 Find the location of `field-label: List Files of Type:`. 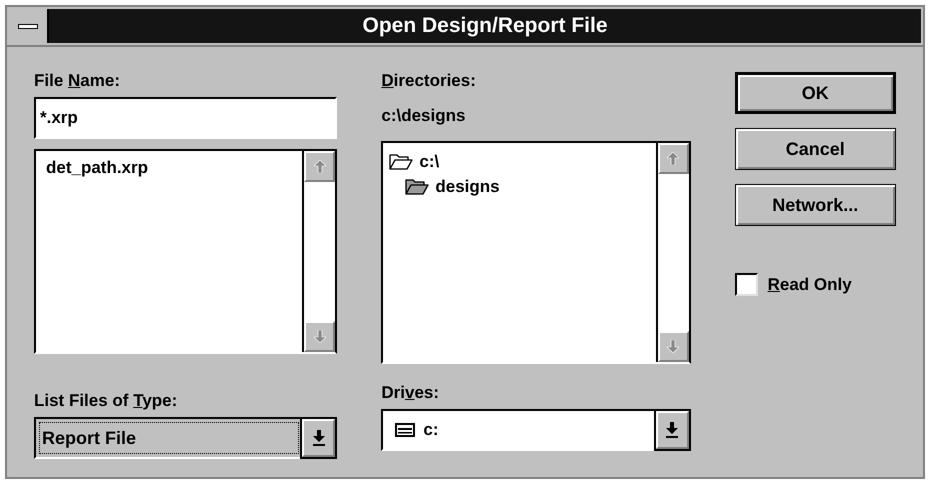

field-label: List Files of Type: is located at coordinates (106, 400).